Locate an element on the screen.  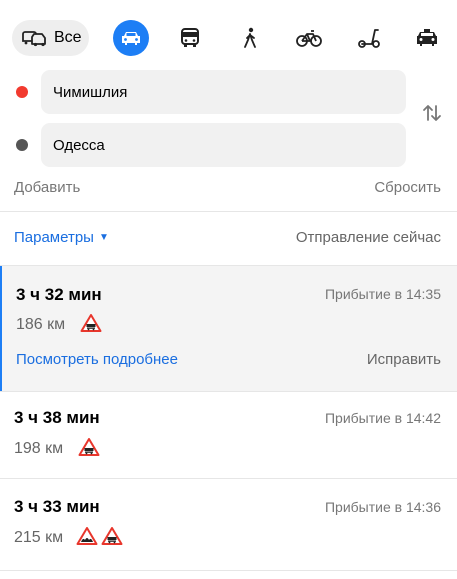
parameters-dropdown: Параметры ▼ is located at coordinates (61, 237).